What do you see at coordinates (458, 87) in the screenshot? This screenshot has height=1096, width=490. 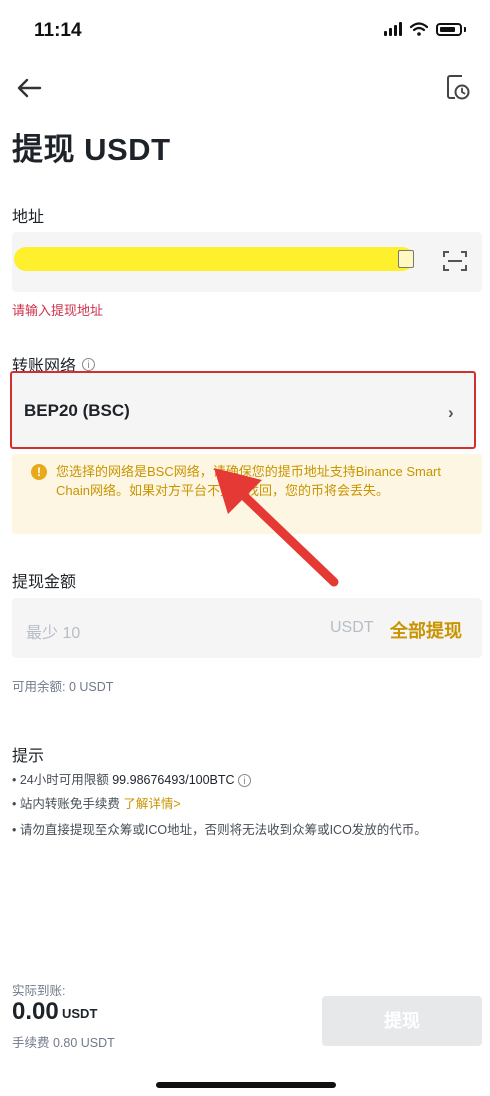 I see `history-icon` at bounding box center [458, 87].